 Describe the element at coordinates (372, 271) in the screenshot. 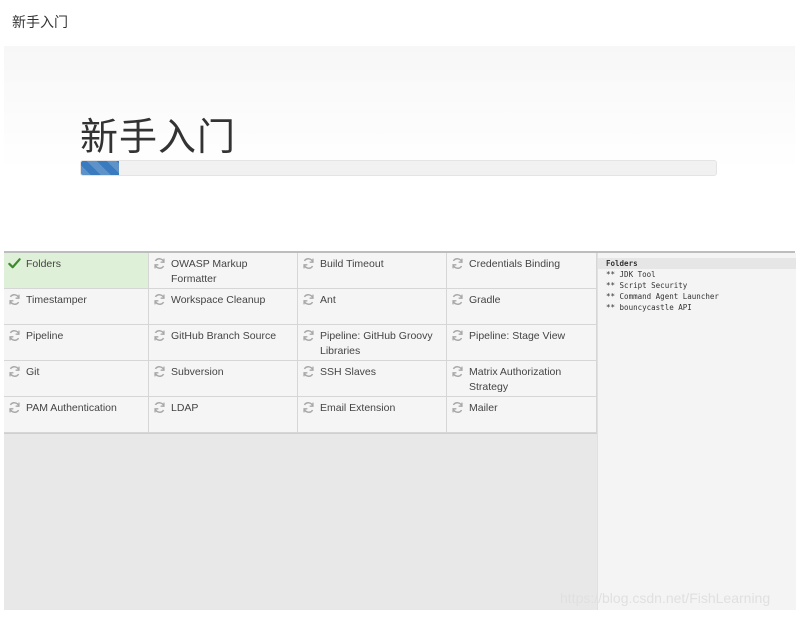

I see `plugin-item: Build Timeout` at that location.